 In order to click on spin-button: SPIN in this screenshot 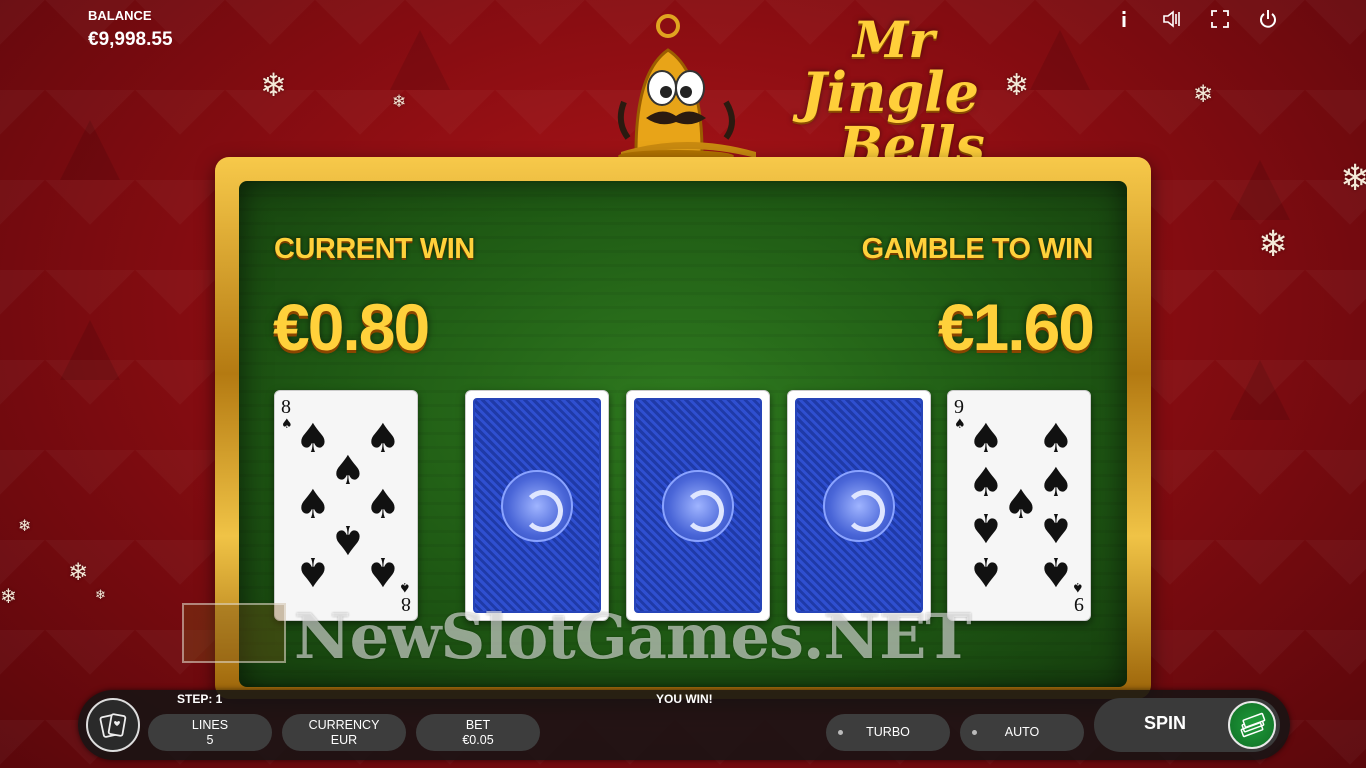, I will do `click(1187, 725)`.